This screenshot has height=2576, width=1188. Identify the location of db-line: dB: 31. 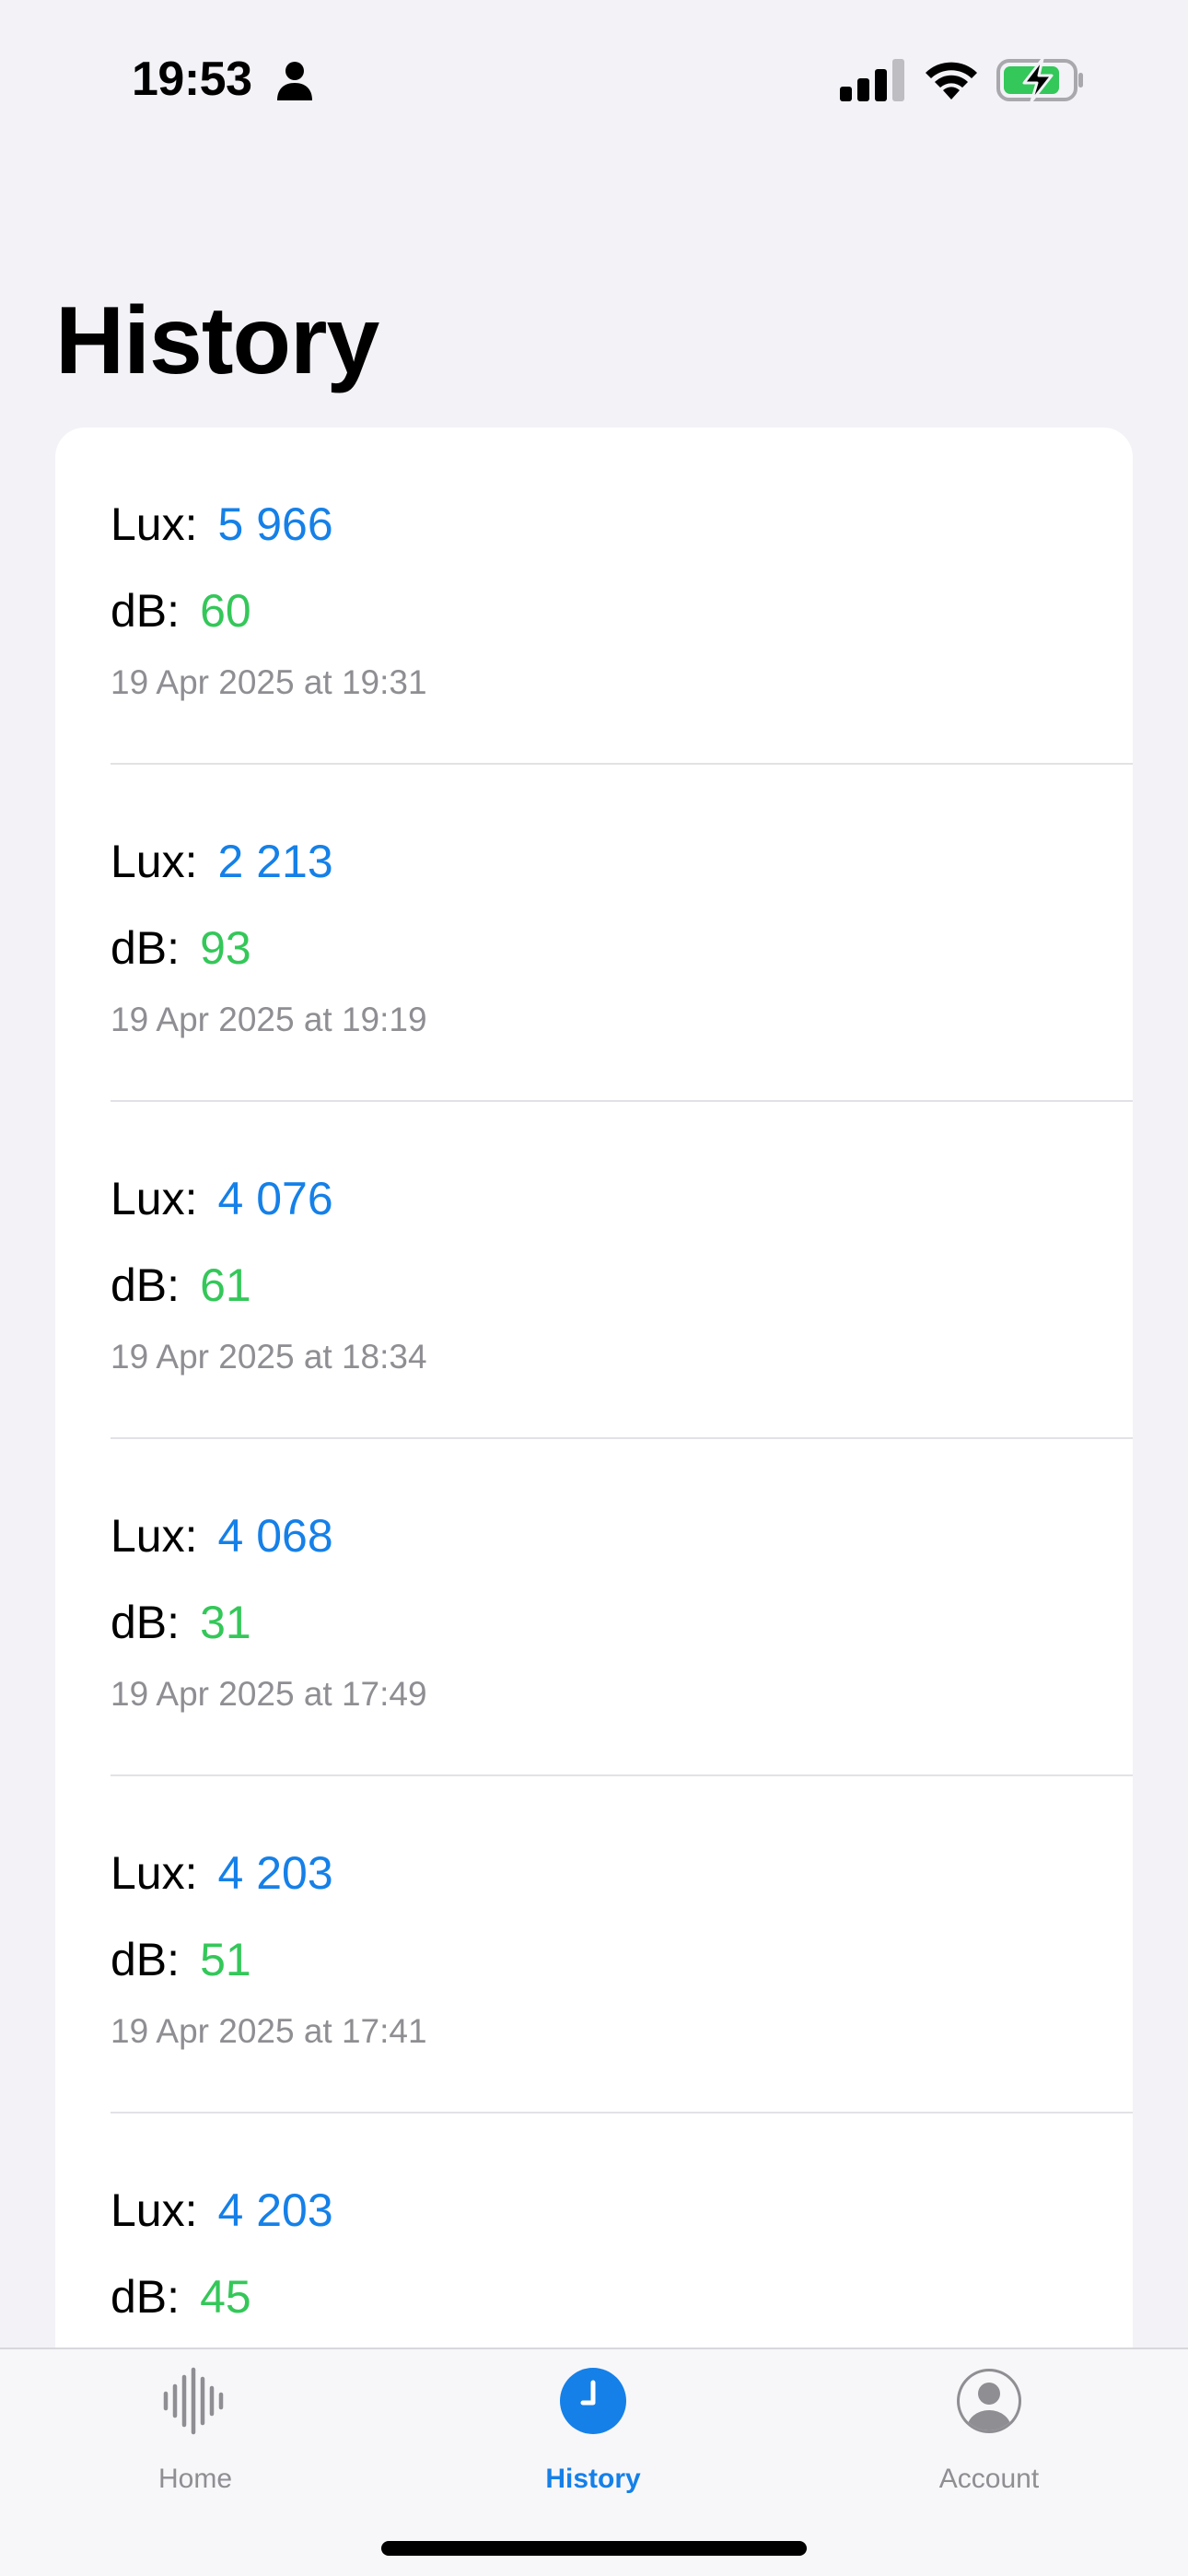
(181, 1622).